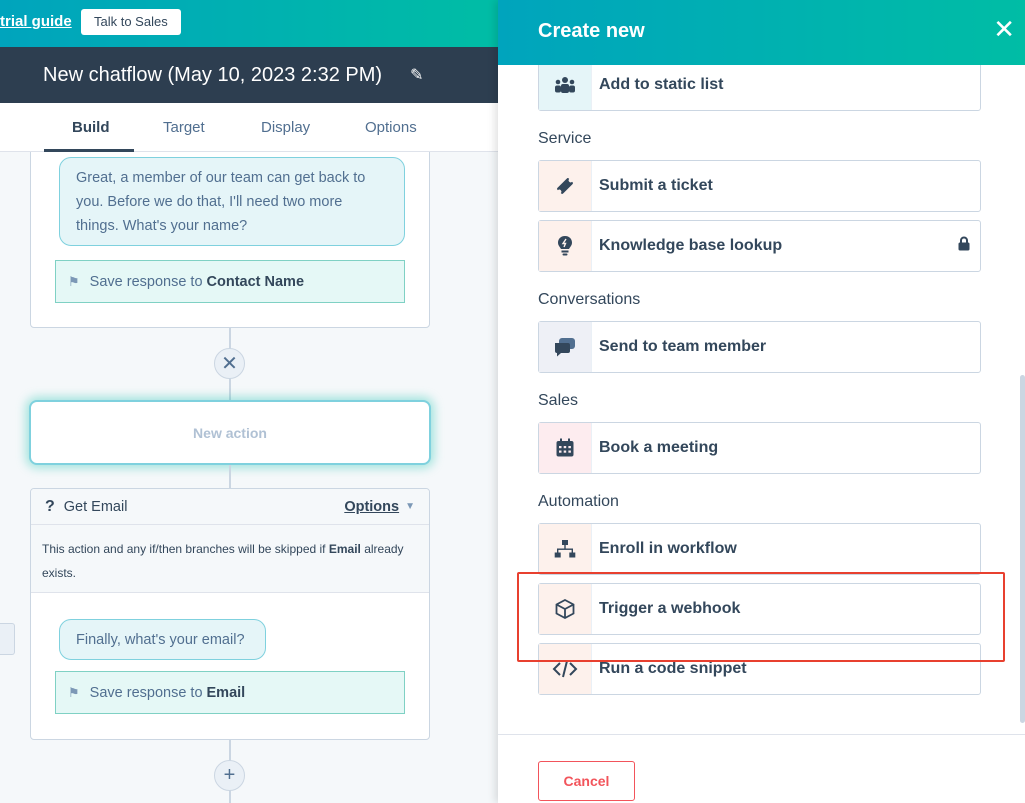 This screenshot has height=803, width=1025. I want to click on action-add-static-list: Add to static list, so click(759, 88).